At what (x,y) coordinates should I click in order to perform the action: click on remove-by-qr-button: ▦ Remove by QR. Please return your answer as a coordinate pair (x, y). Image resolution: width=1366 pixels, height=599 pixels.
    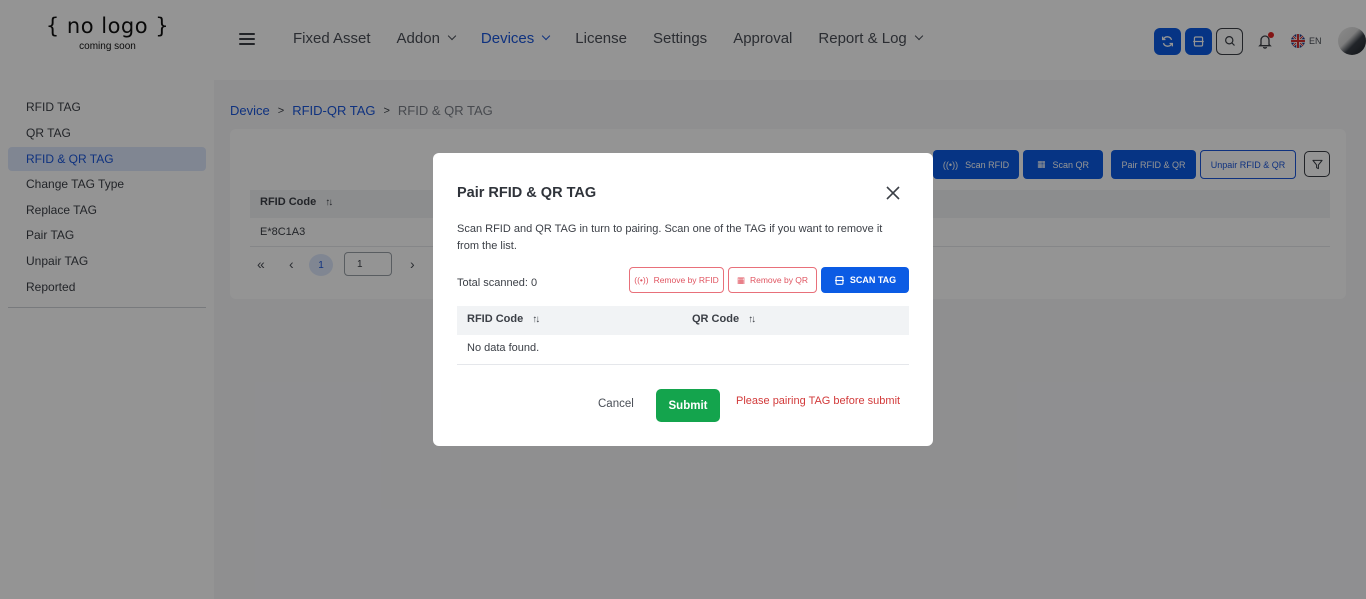
    Looking at the image, I should click on (772, 280).